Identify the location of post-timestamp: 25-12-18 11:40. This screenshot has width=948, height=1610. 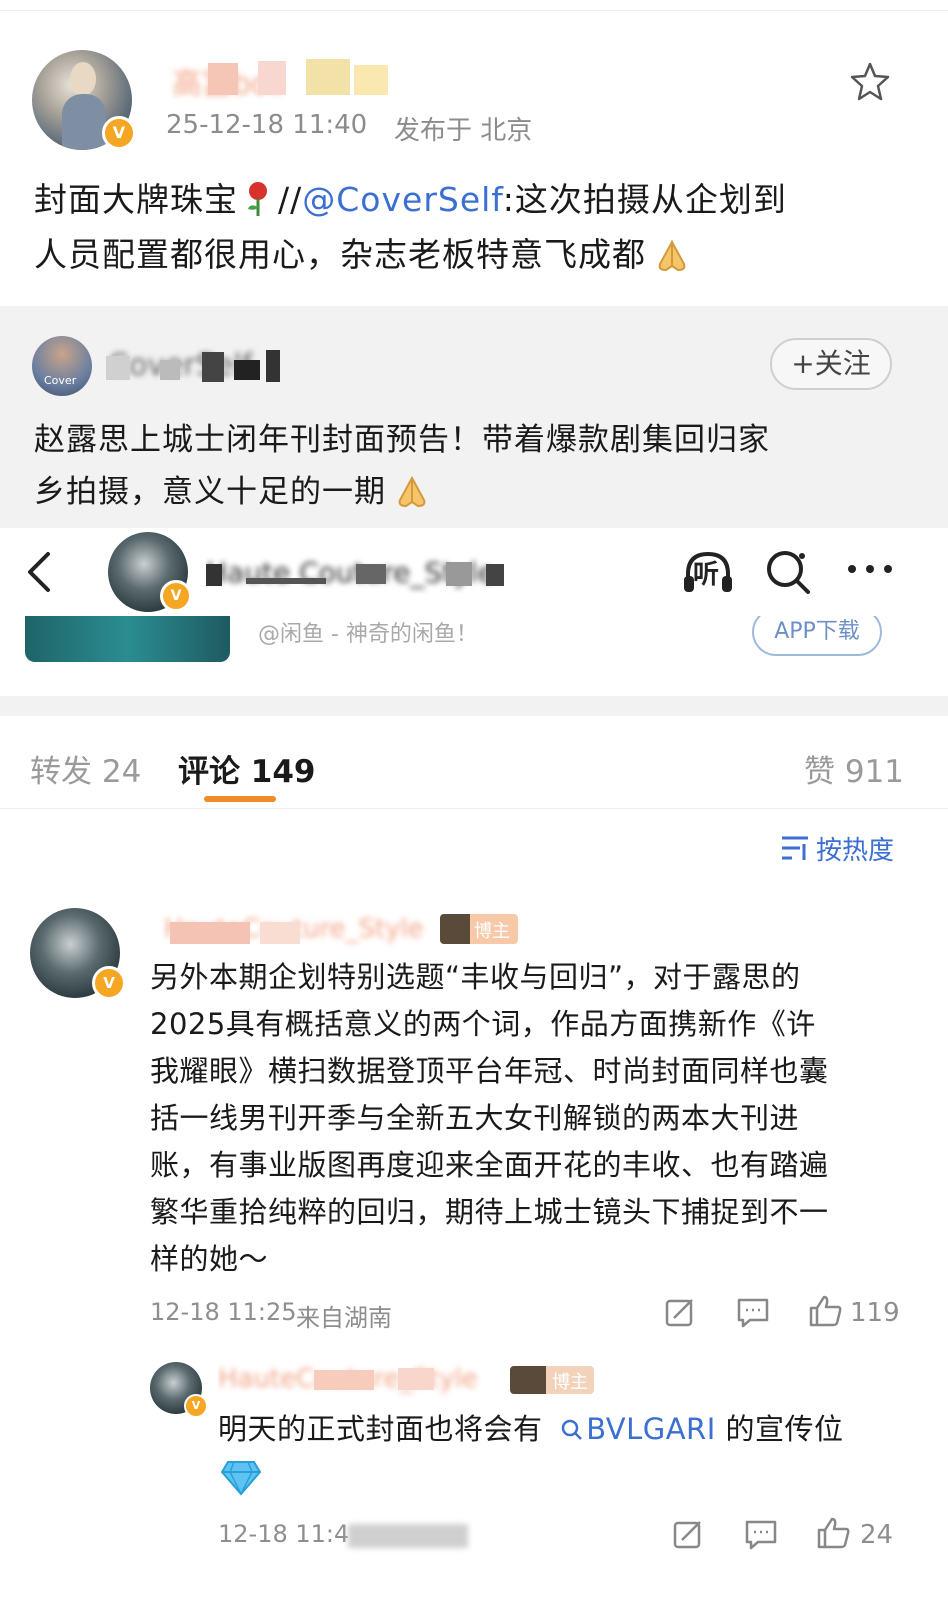
(267, 125).